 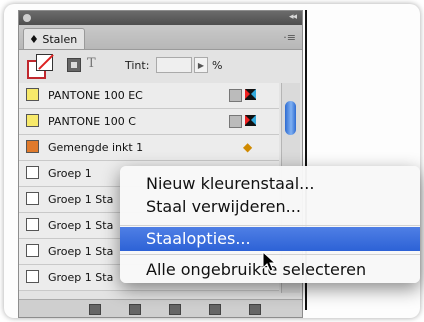 I want to click on swatch-toolbar: T Tint: ▶ %, so click(x=160, y=66).